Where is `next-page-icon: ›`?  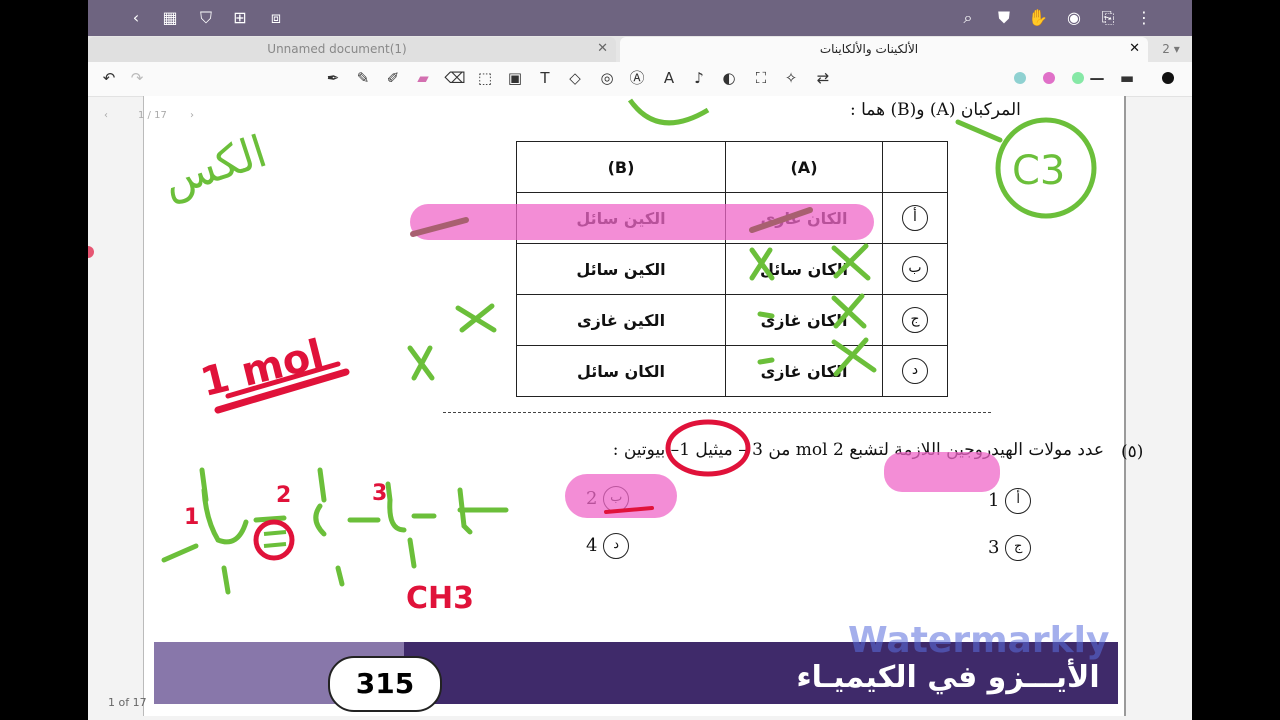
next-page-icon: › is located at coordinates (192, 115).